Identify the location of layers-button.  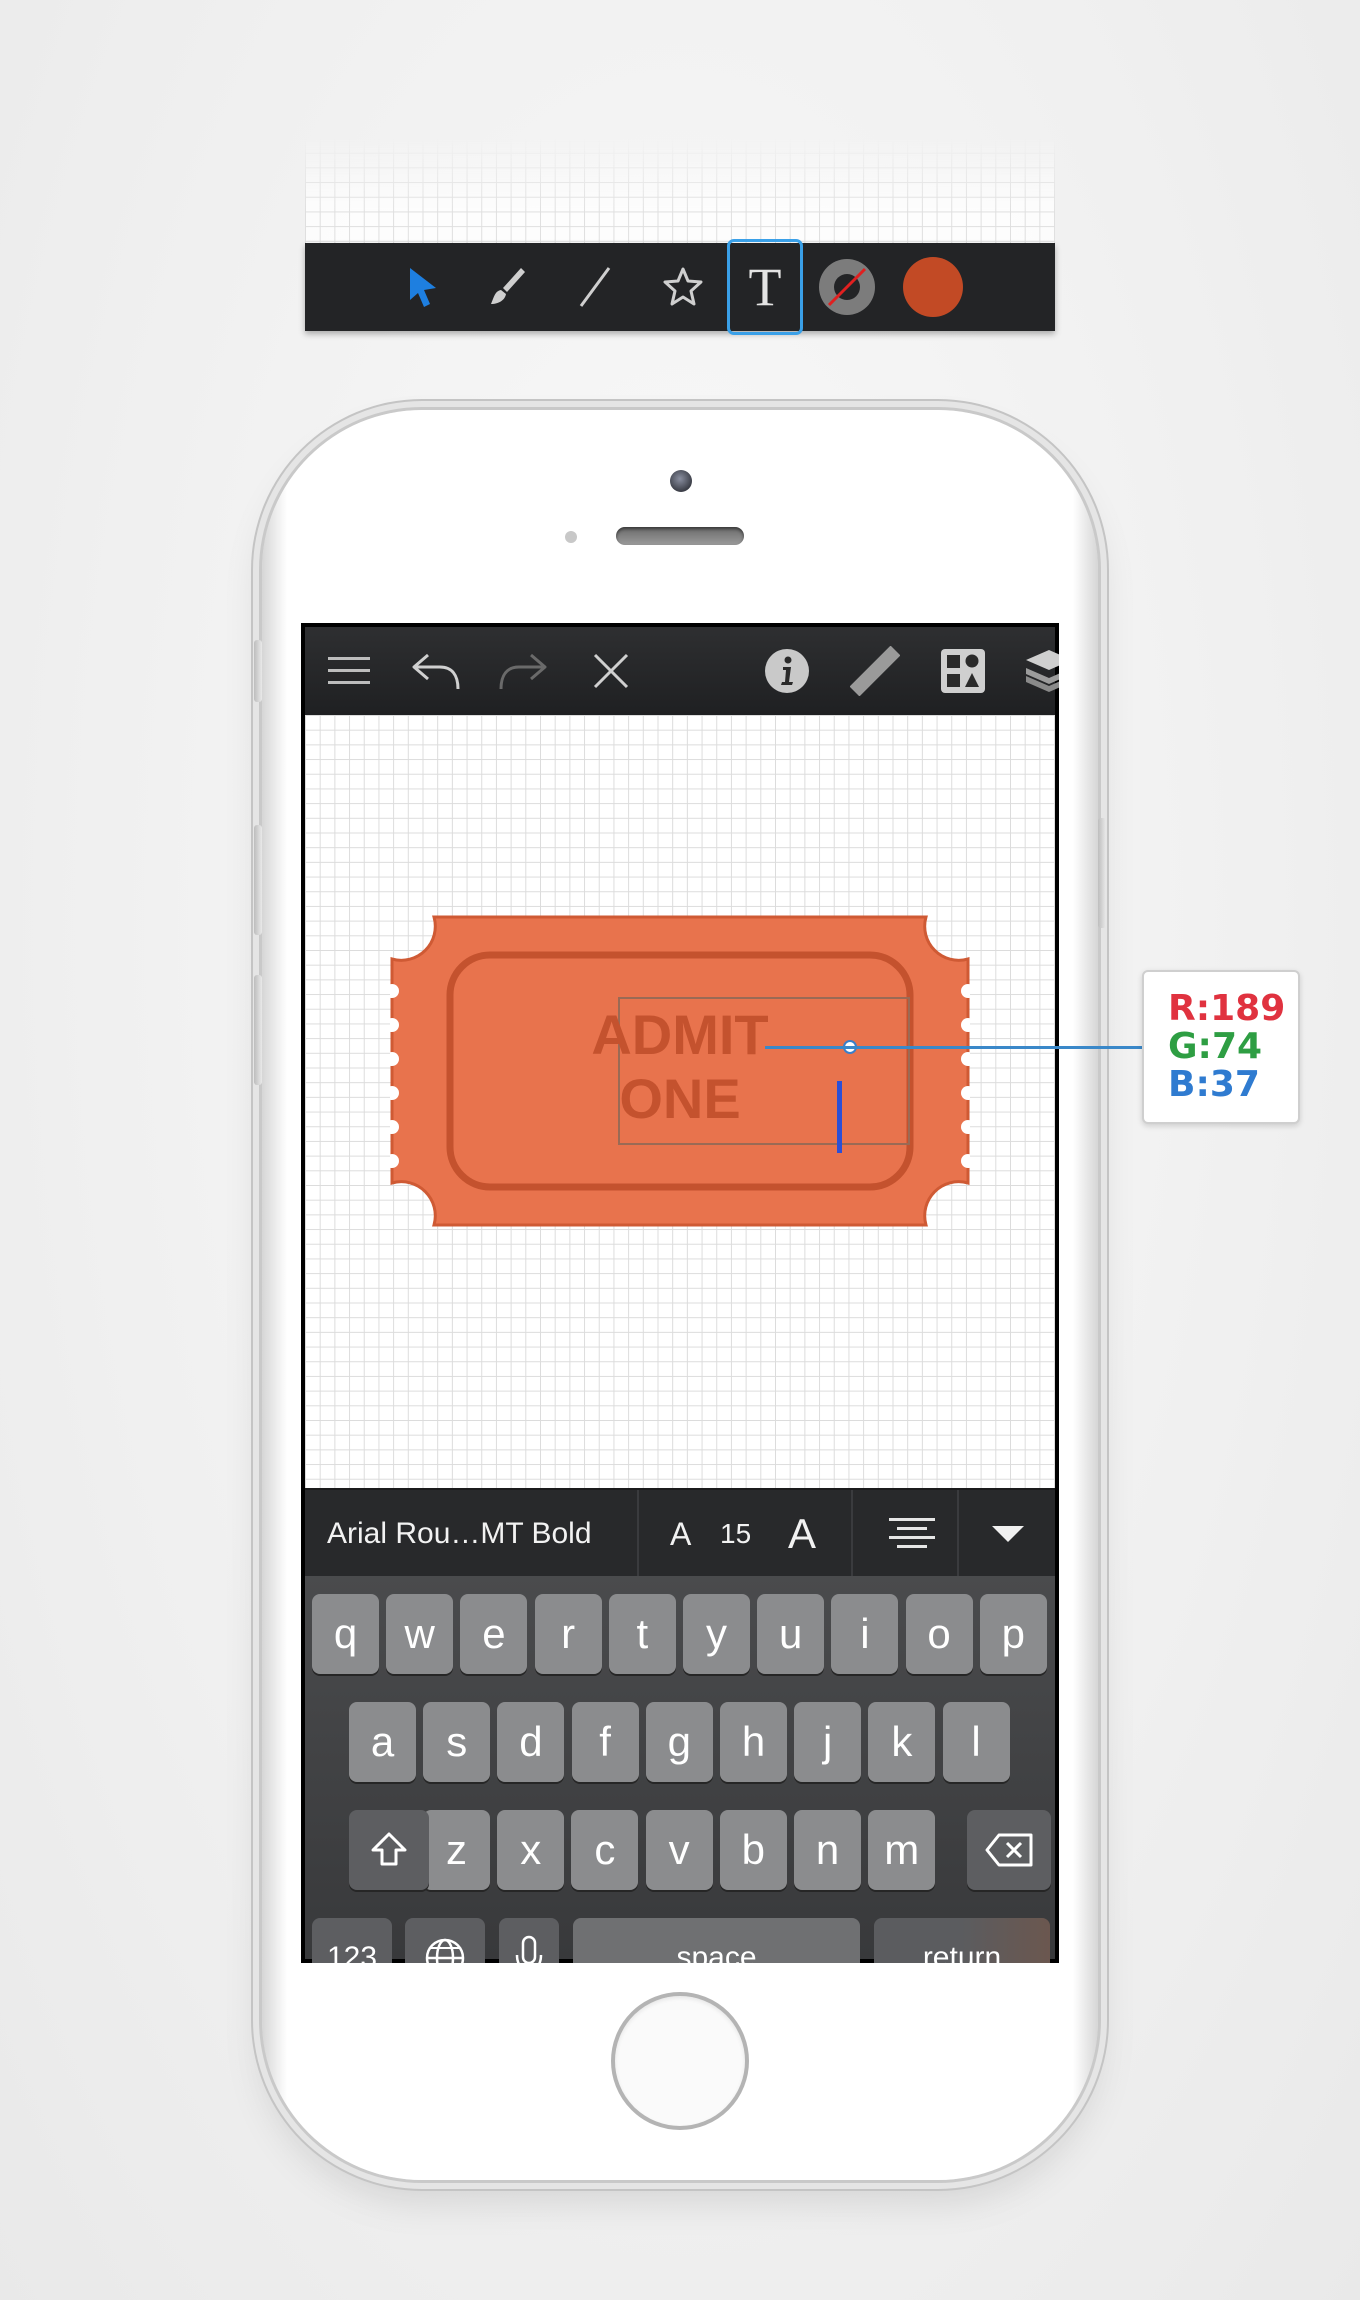
(1032, 671).